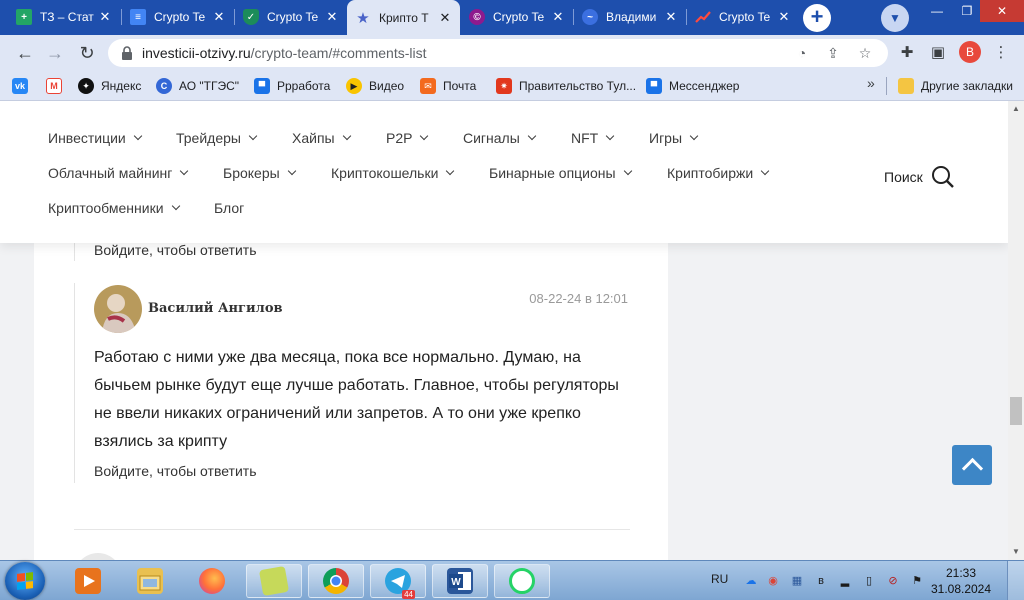 The height and width of the screenshot is (600, 1024). Describe the element at coordinates (118, 173) in the screenshot. I see `menu-item-cloud-mining: Облачный майнинг` at that location.